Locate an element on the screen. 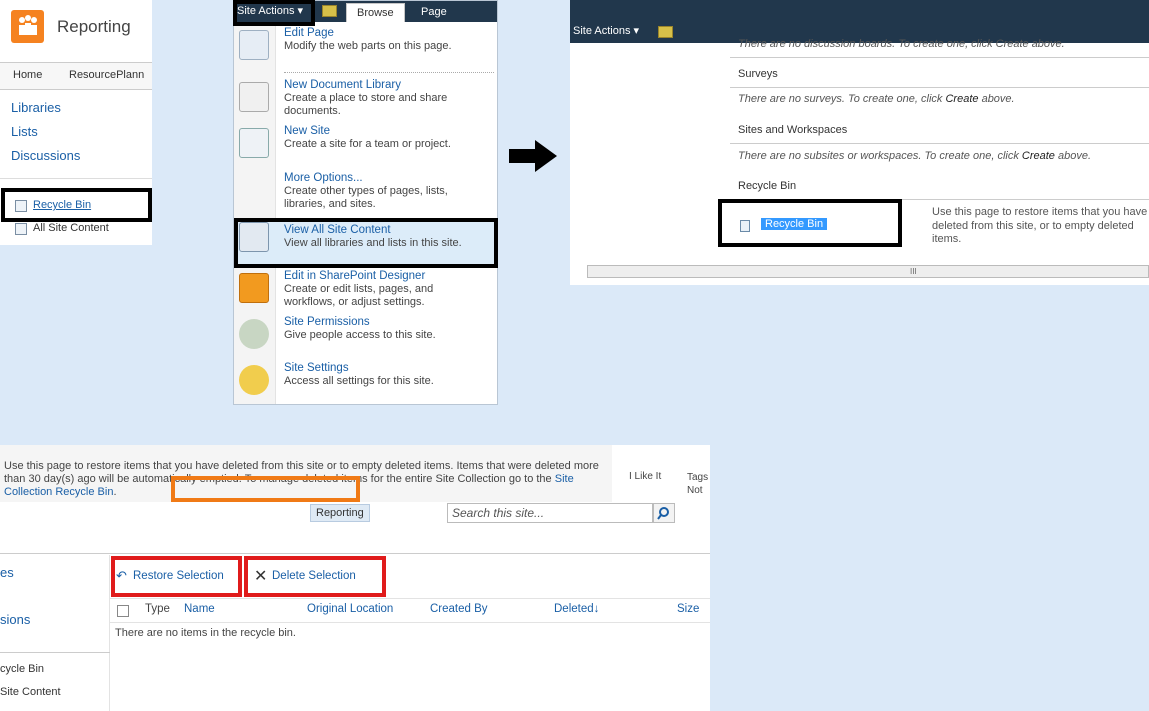 Image resolution: width=1149 pixels, height=711 pixels. recycle-bin-heading: Recycle Bin is located at coordinates (767, 186).